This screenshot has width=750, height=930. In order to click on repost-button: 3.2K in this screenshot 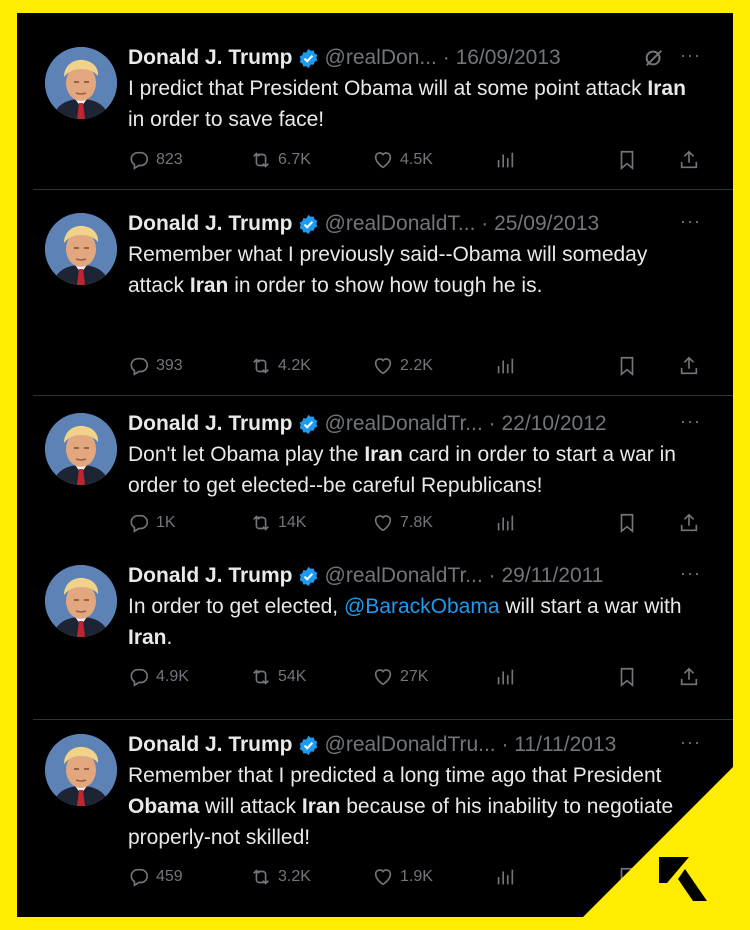, I will do `click(280, 877)`.